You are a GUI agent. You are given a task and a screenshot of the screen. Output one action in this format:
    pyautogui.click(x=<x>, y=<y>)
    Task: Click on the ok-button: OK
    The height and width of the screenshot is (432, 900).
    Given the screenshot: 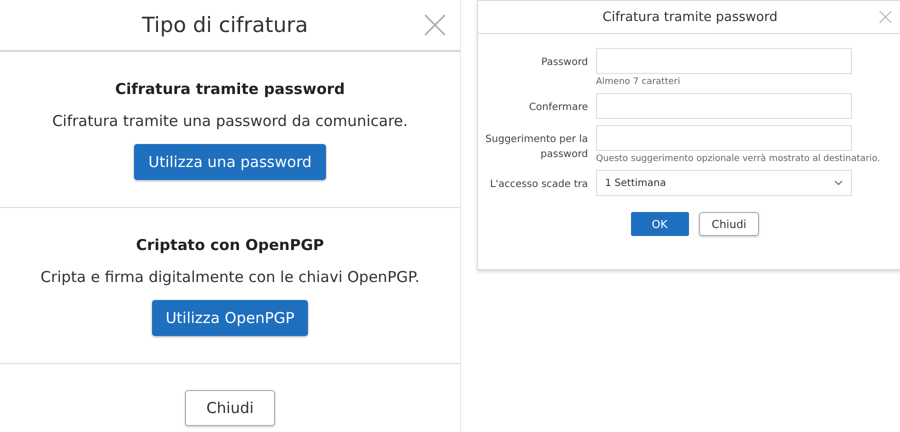 What is the action you would take?
    pyautogui.click(x=659, y=224)
    